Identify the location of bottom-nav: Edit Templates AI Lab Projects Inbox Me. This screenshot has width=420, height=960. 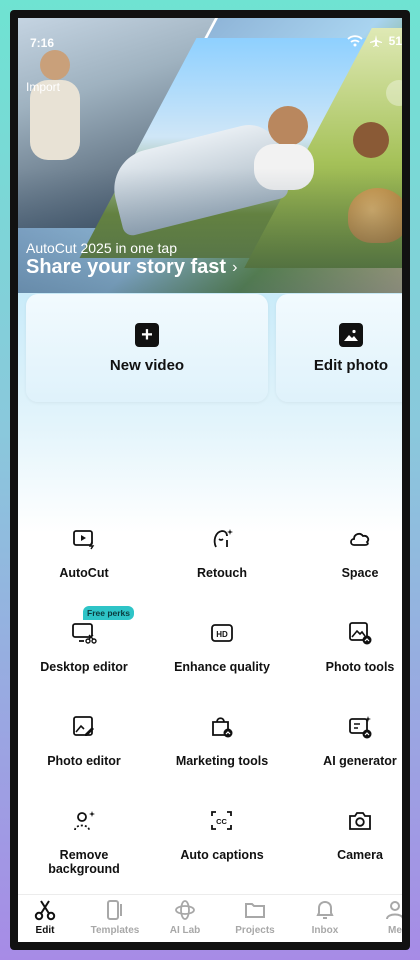
(210, 918).